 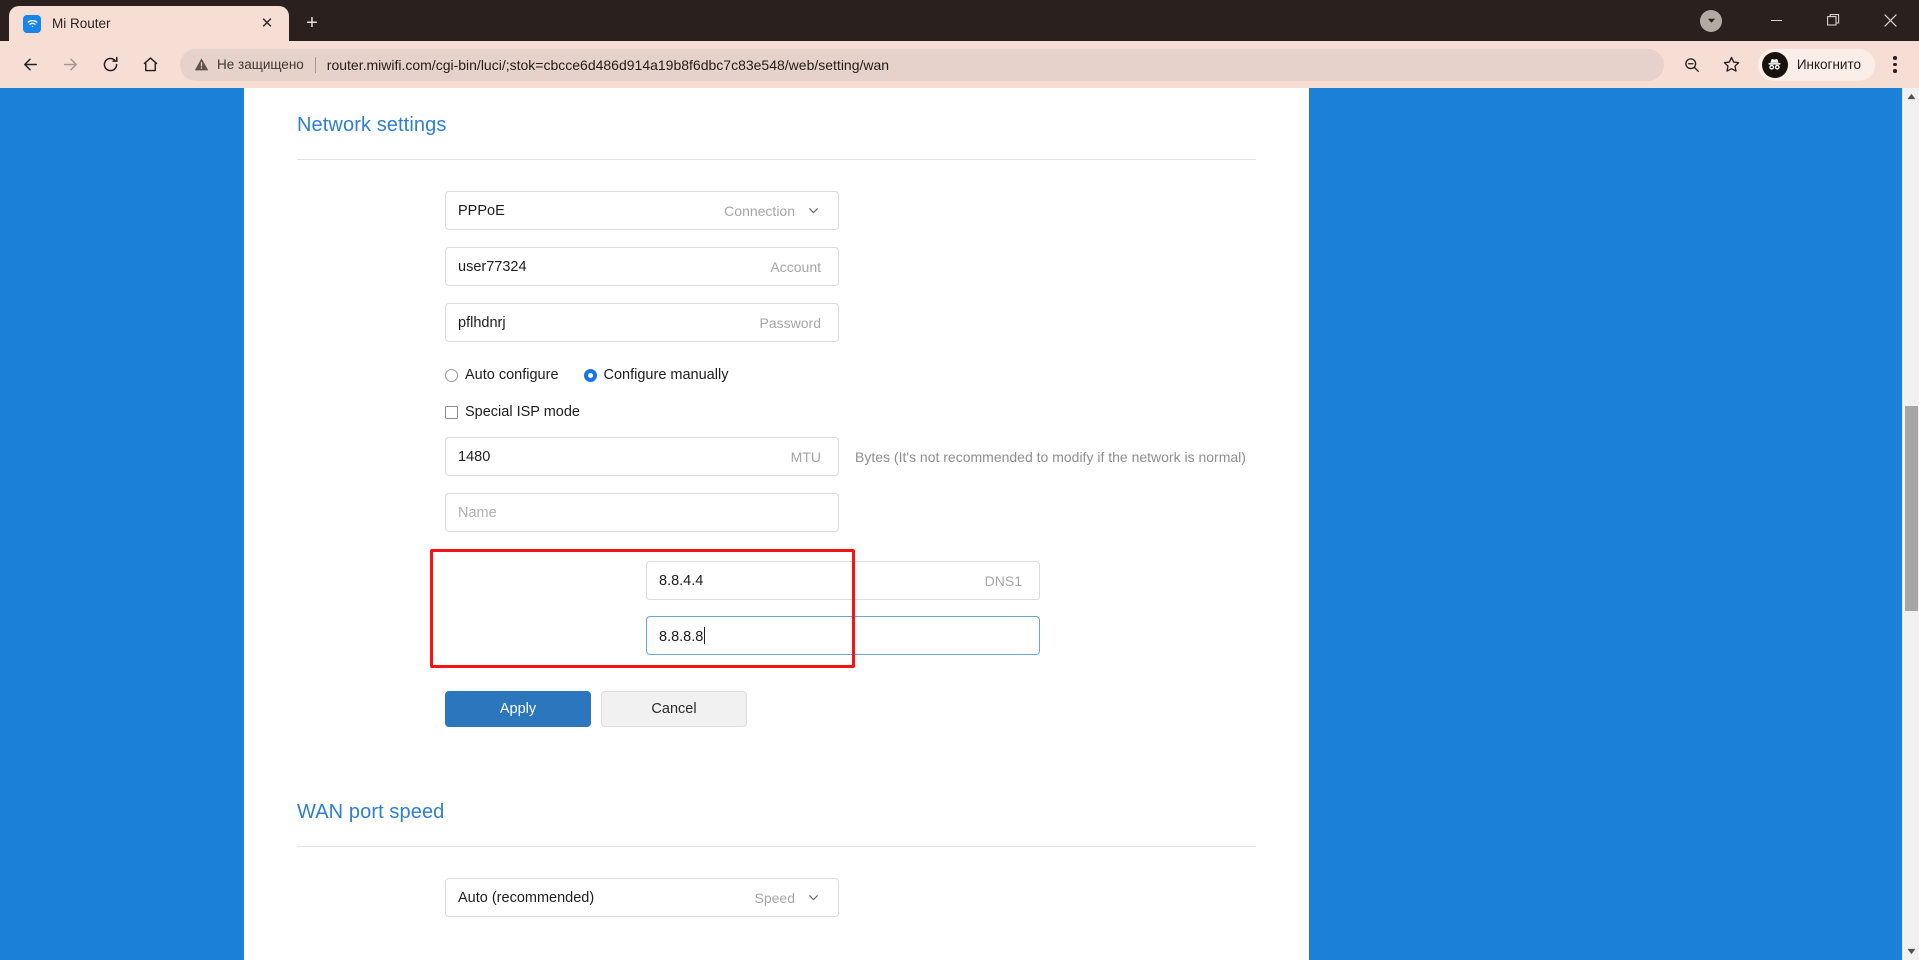 I want to click on dns2-row: 8.8.8.8, so click(x=877, y=635).